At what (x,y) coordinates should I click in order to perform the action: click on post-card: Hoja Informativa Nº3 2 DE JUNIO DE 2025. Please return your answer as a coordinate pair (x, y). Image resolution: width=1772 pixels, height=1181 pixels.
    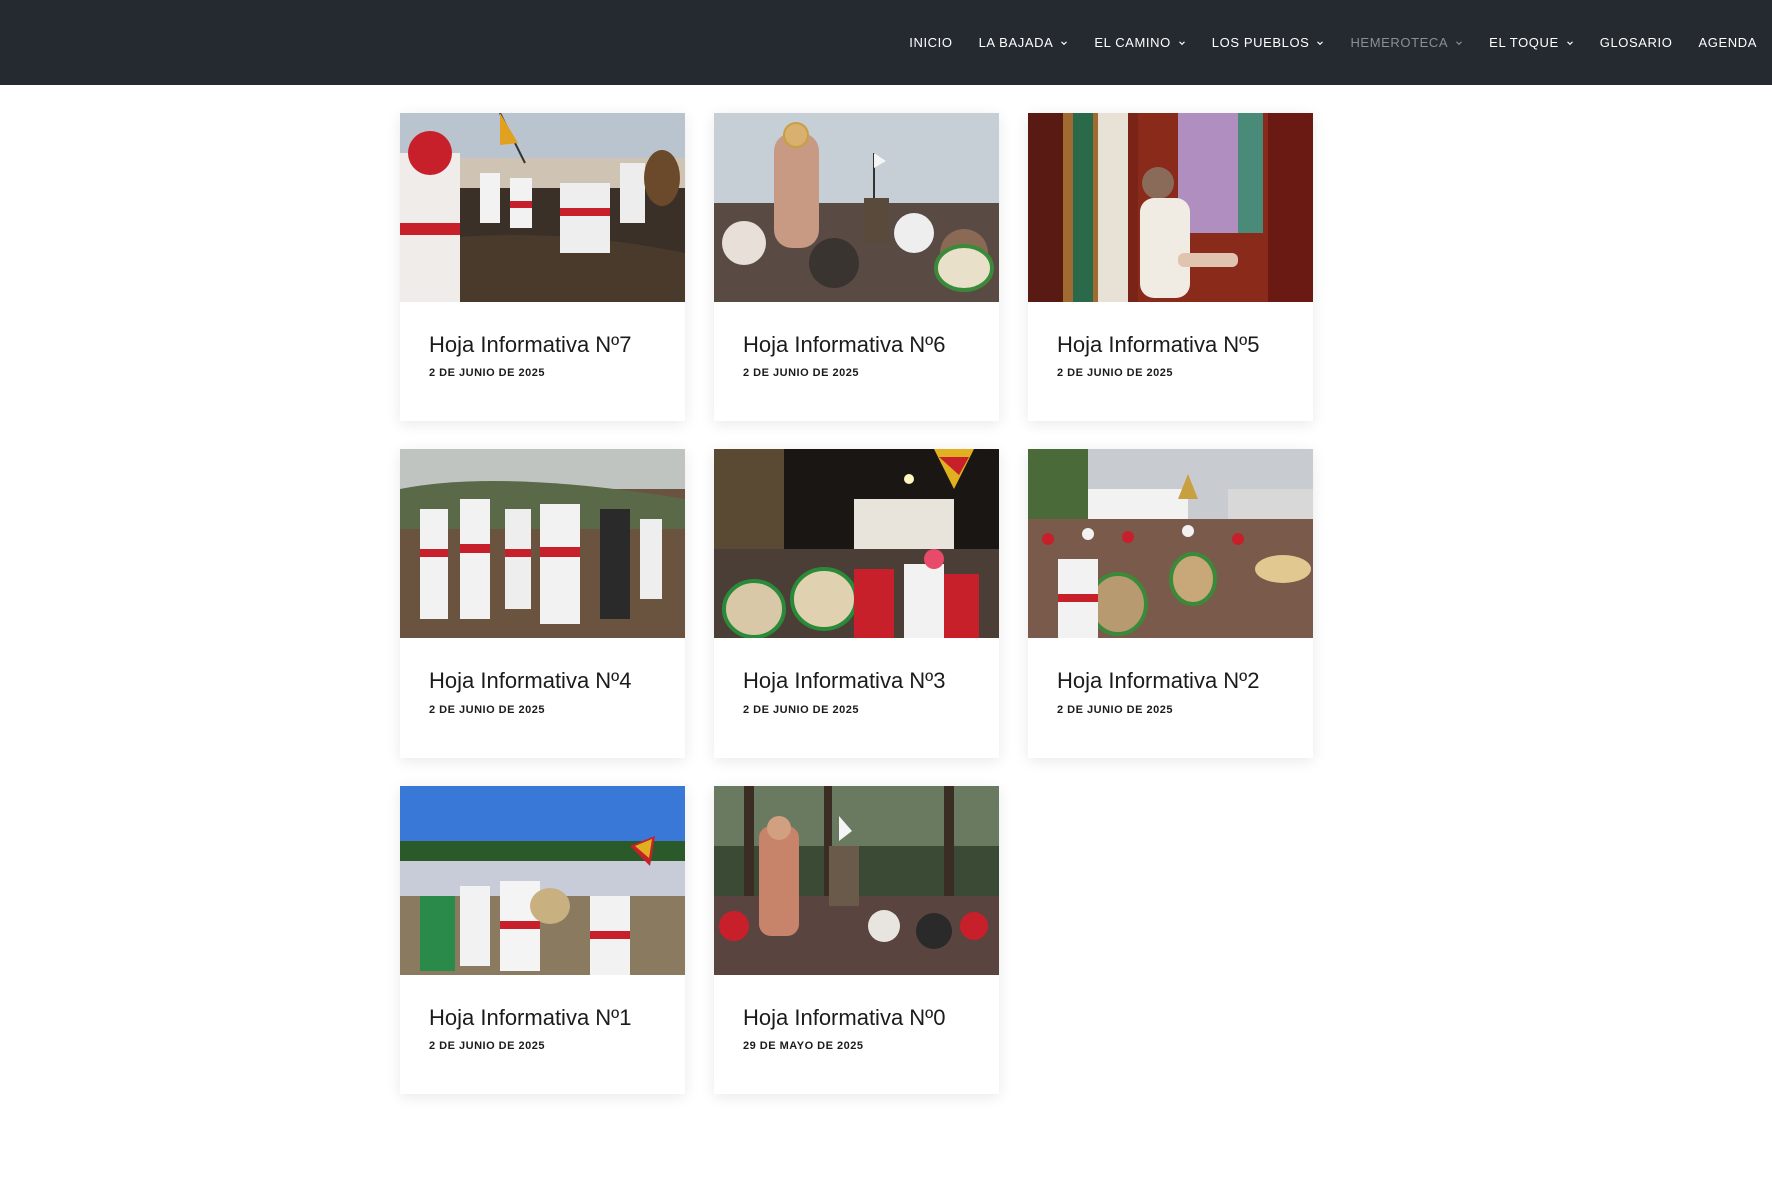
    Looking at the image, I should click on (856, 603).